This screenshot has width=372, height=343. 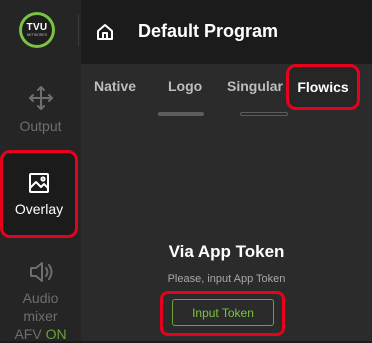 I want to click on output-icon, so click(x=41, y=98).